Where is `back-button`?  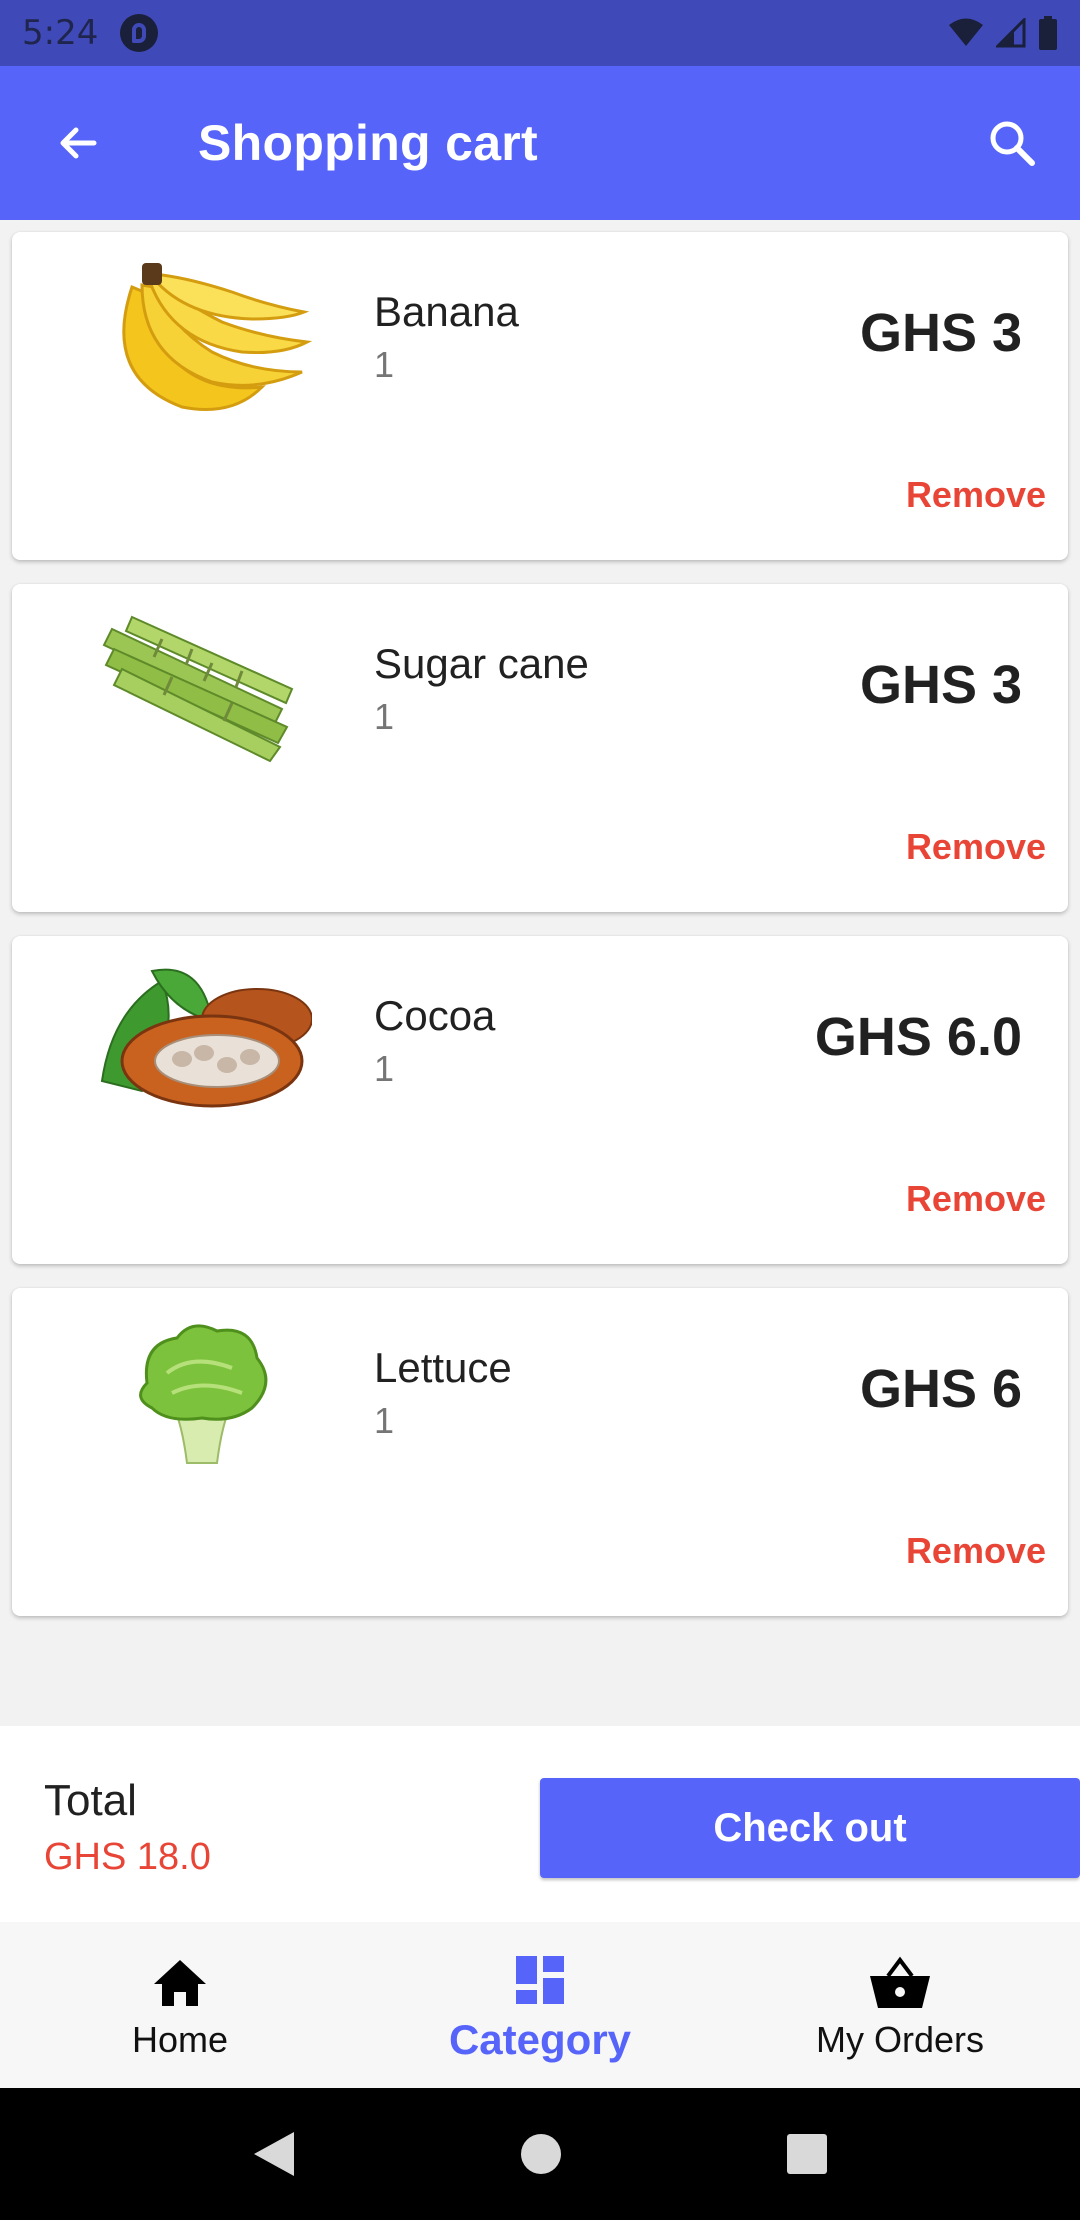 back-button is located at coordinates (78, 143).